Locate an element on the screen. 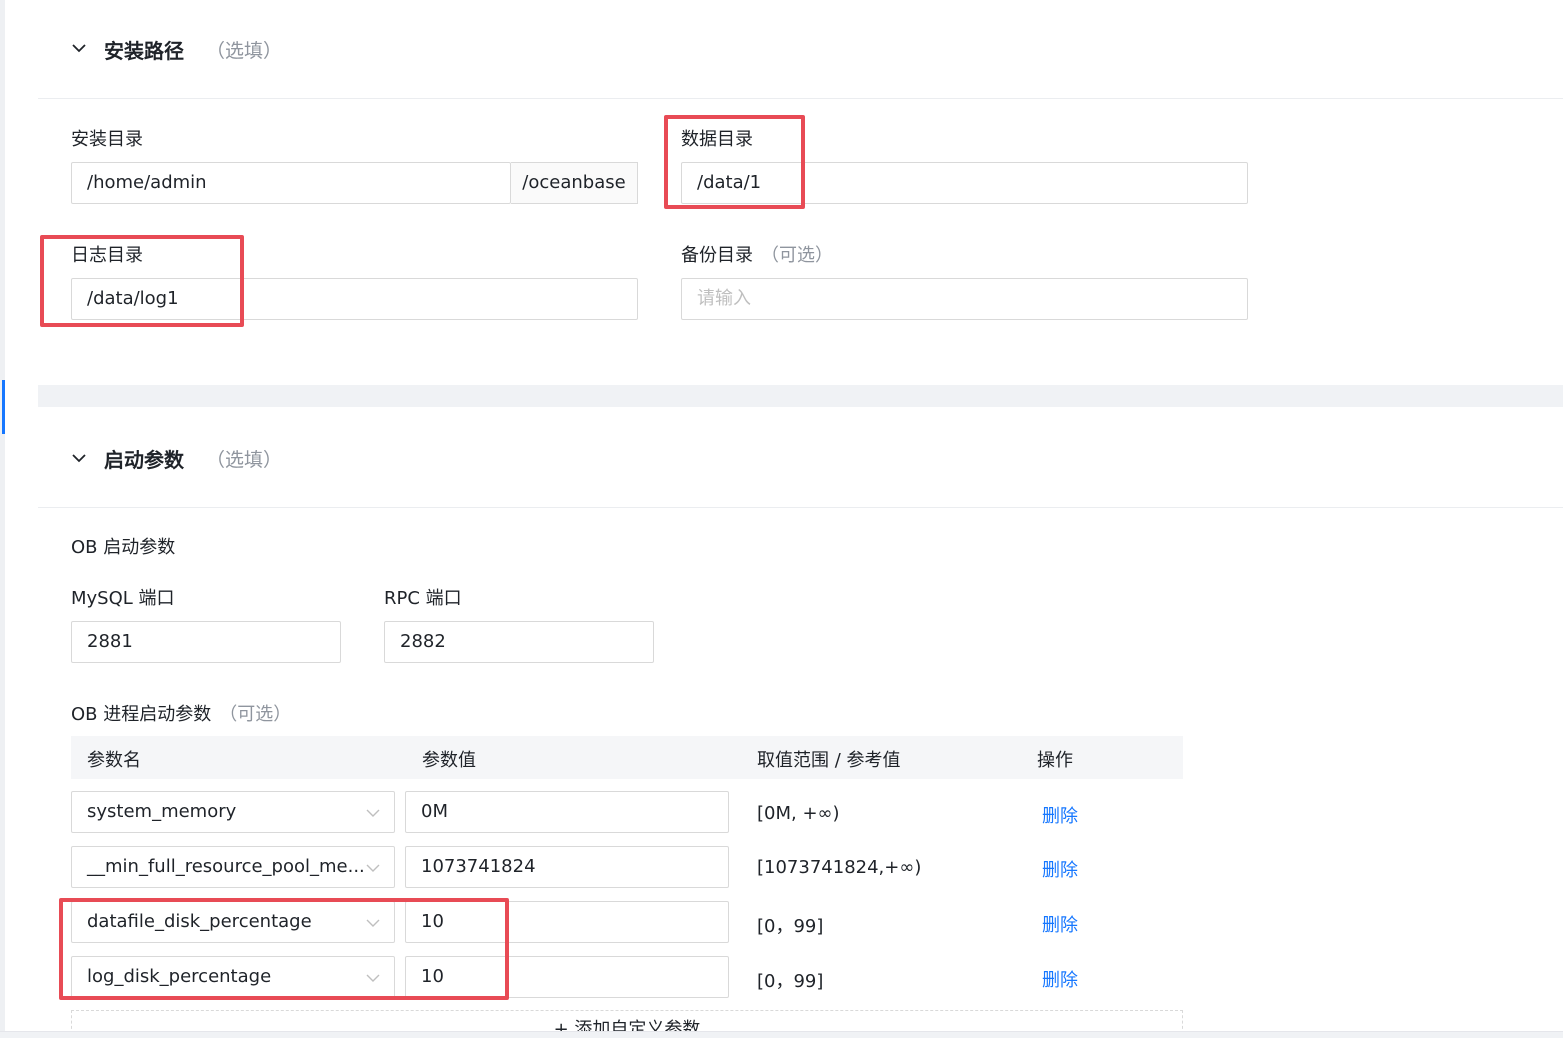 Image resolution: width=1563 pixels, height=1038 pixels. install-dir-suffix: /oceanbase is located at coordinates (574, 183).